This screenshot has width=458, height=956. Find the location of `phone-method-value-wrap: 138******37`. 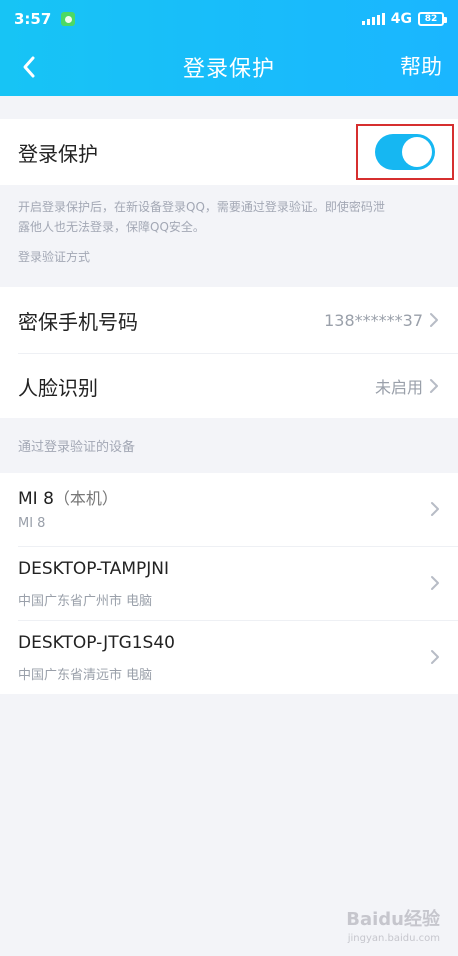

phone-method-value-wrap: 138******37 is located at coordinates (382, 320).